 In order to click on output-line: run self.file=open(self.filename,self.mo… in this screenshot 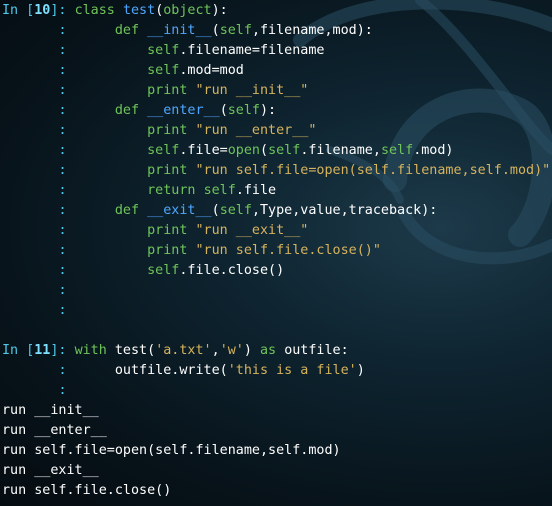, I will do `click(171, 451)`.